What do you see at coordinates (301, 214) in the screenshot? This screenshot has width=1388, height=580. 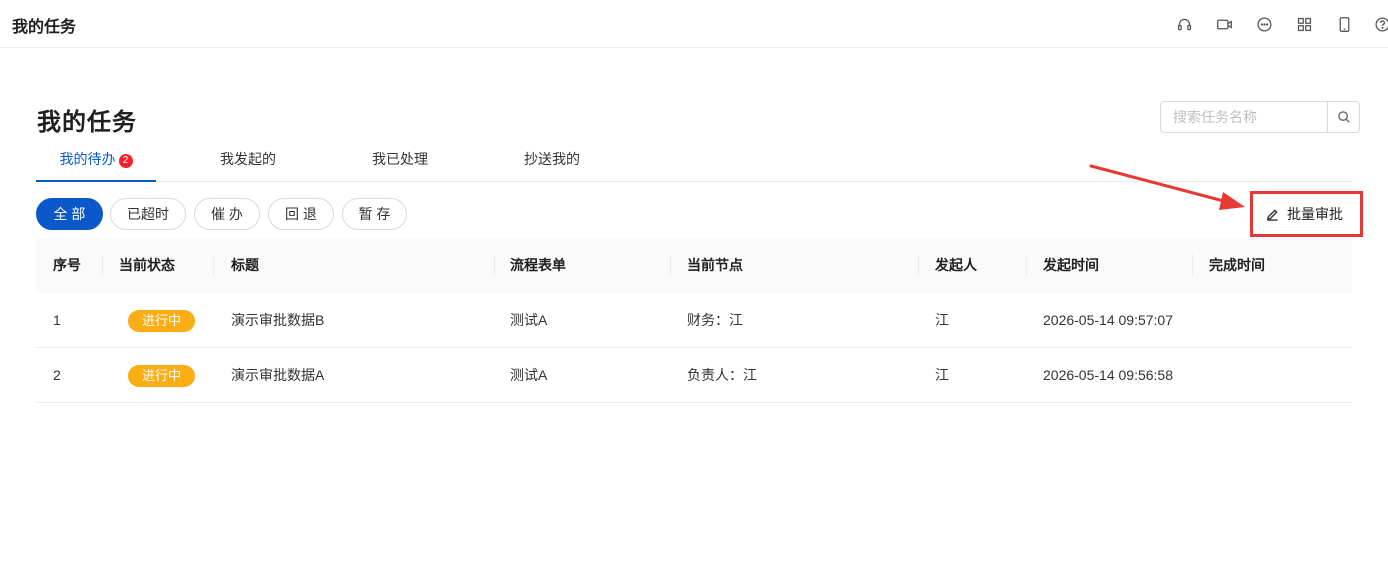 I see `filter-return: 回 退` at bounding box center [301, 214].